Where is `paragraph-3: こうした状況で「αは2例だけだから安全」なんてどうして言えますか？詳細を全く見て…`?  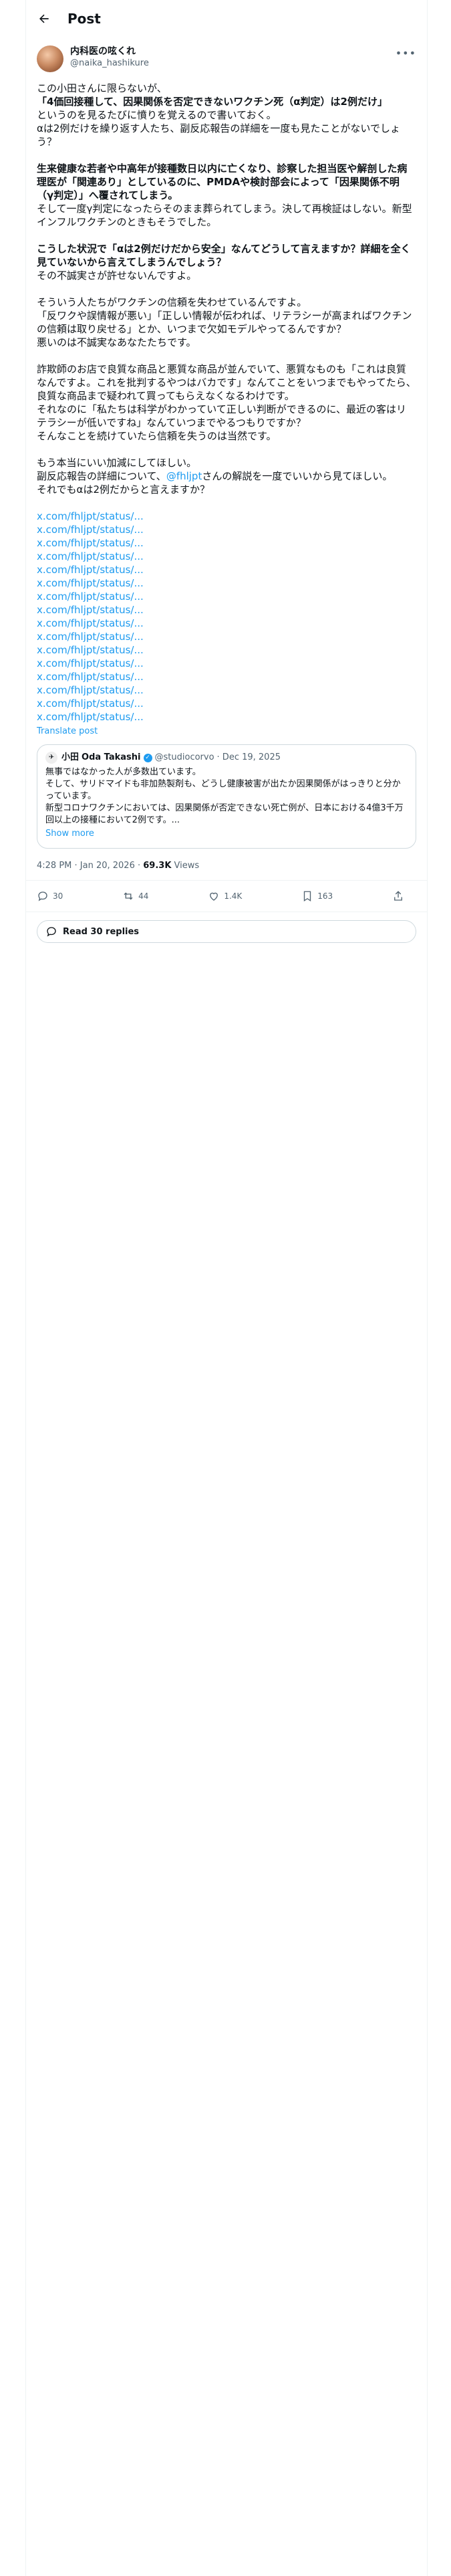 paragraph-3: こうした状況で「αは2例だけだから安全」なんてどうして言えますか？詳細を全く見て… is located at coordinates (226, 262).